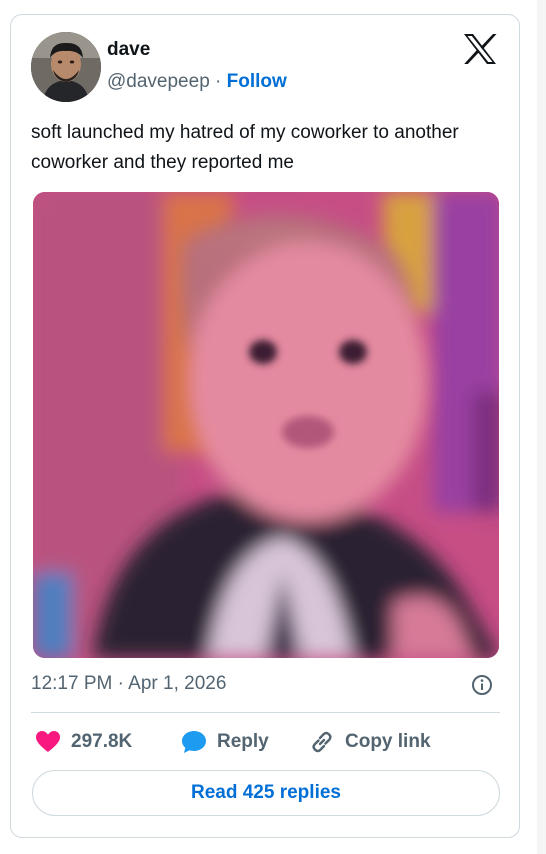  Describe the element at coordinates (194, 742) in the screenshot. I see `speech-bubble-icon` at that location.